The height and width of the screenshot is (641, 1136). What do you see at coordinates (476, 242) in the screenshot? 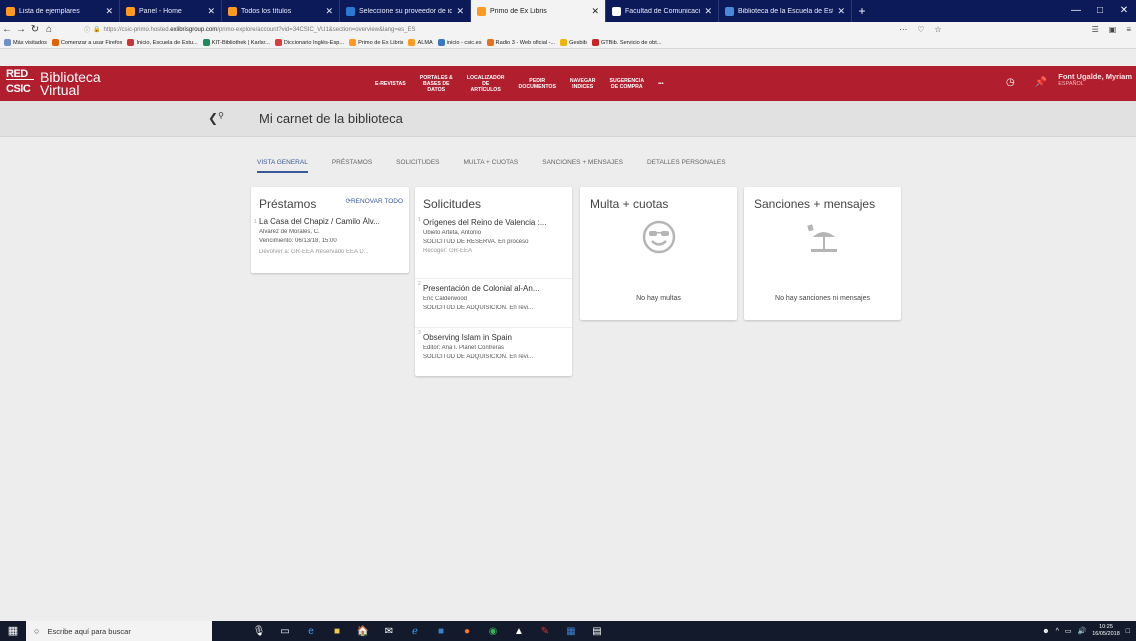
I see `request-status: SOLICITUD DE RESERVA. En proceso` at bounding box center [476, 242].